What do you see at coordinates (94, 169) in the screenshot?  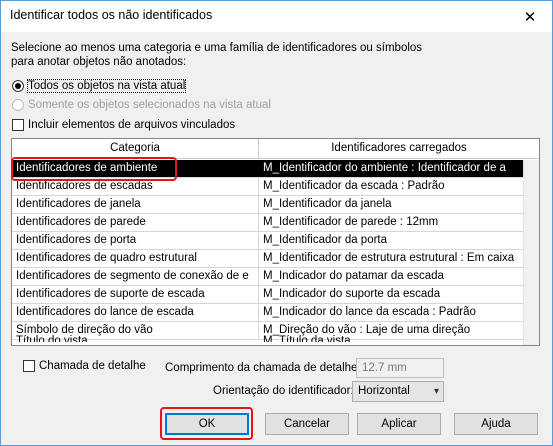 I see `annotation-highlight-row` at bounding box center [94, 169].